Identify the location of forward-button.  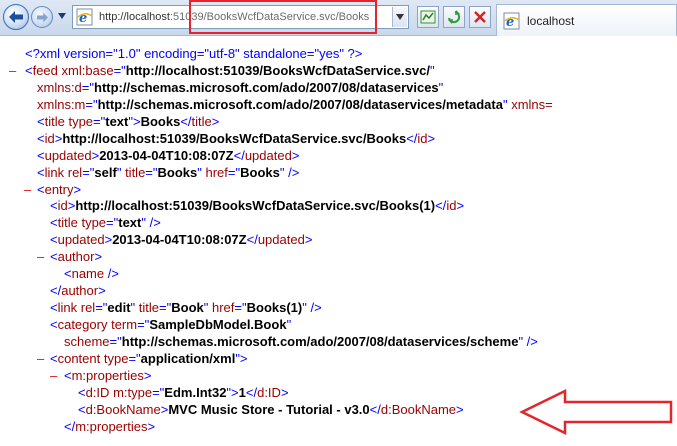
(42, 17).